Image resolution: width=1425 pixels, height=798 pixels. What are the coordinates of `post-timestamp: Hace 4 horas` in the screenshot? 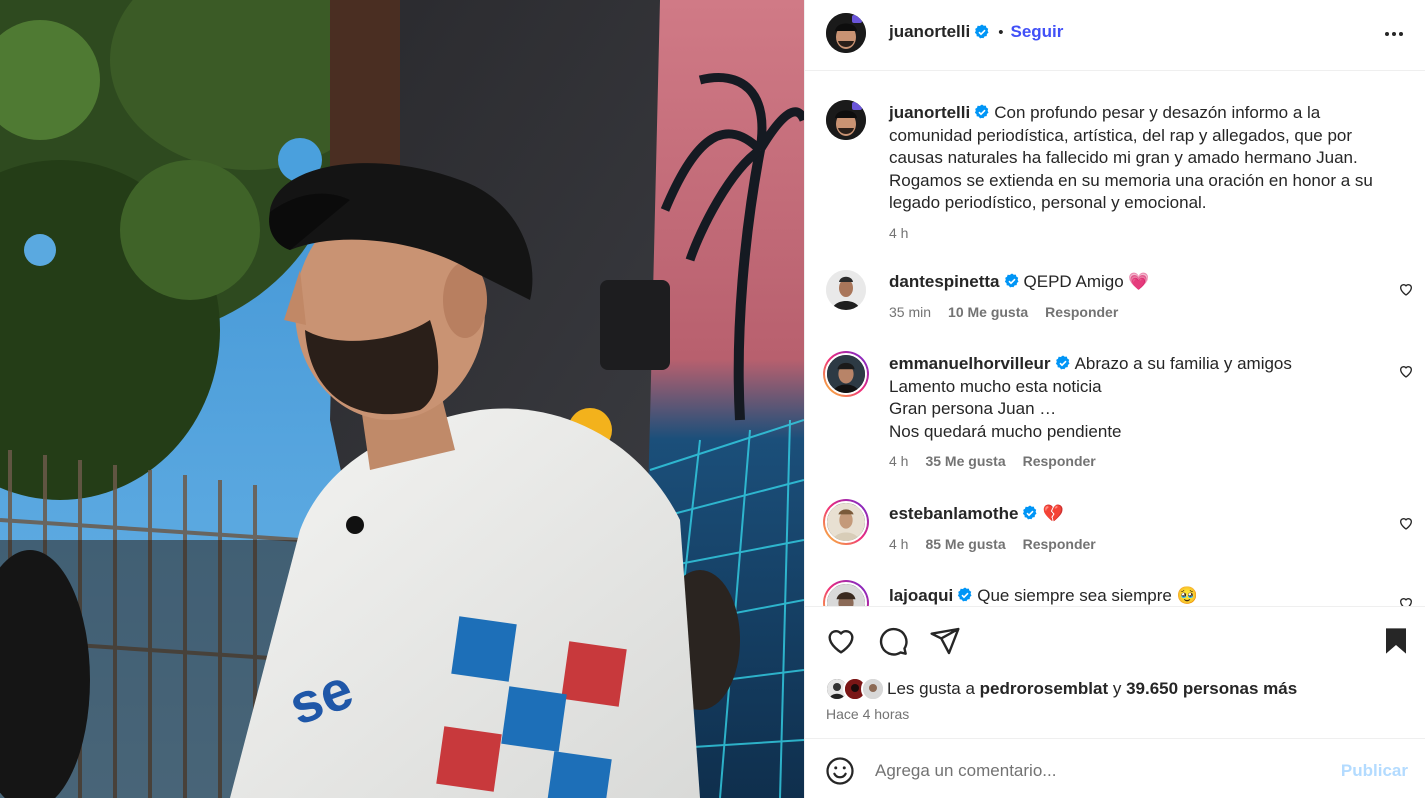 It's located at (868, 714).